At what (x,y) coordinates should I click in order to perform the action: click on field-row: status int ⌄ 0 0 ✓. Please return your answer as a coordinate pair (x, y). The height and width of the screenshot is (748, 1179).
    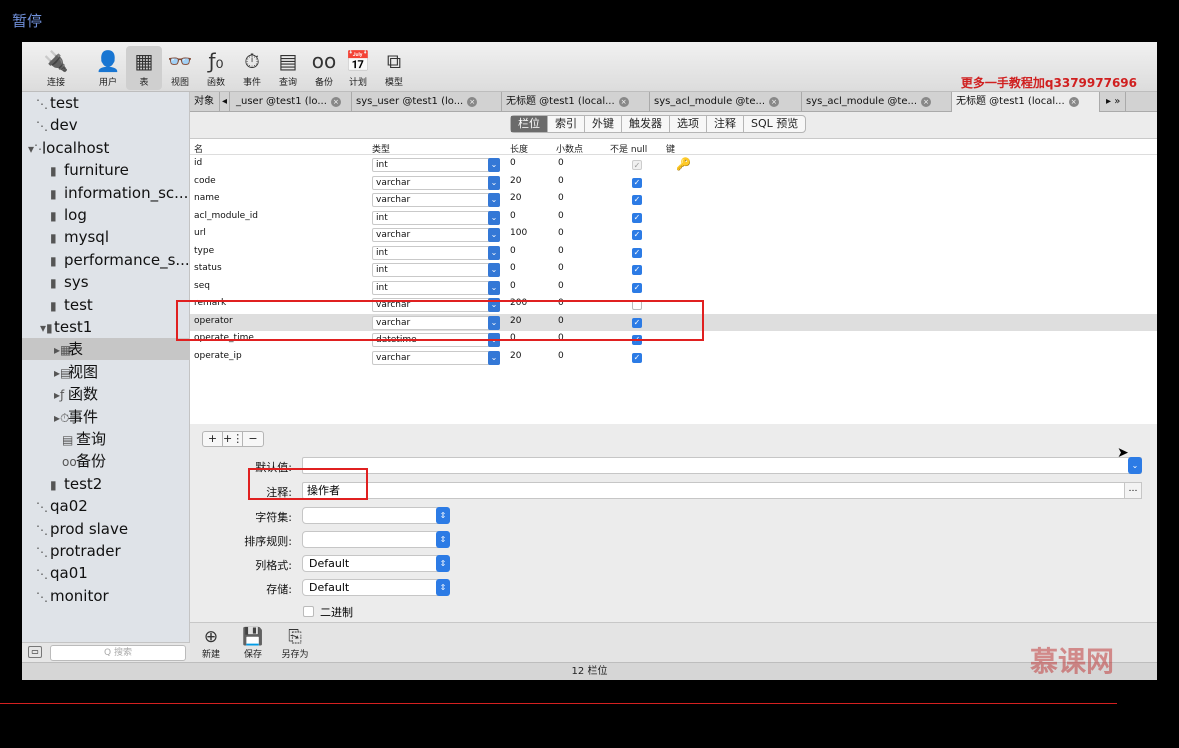
    Looking at the image, I should click on (673, 270).